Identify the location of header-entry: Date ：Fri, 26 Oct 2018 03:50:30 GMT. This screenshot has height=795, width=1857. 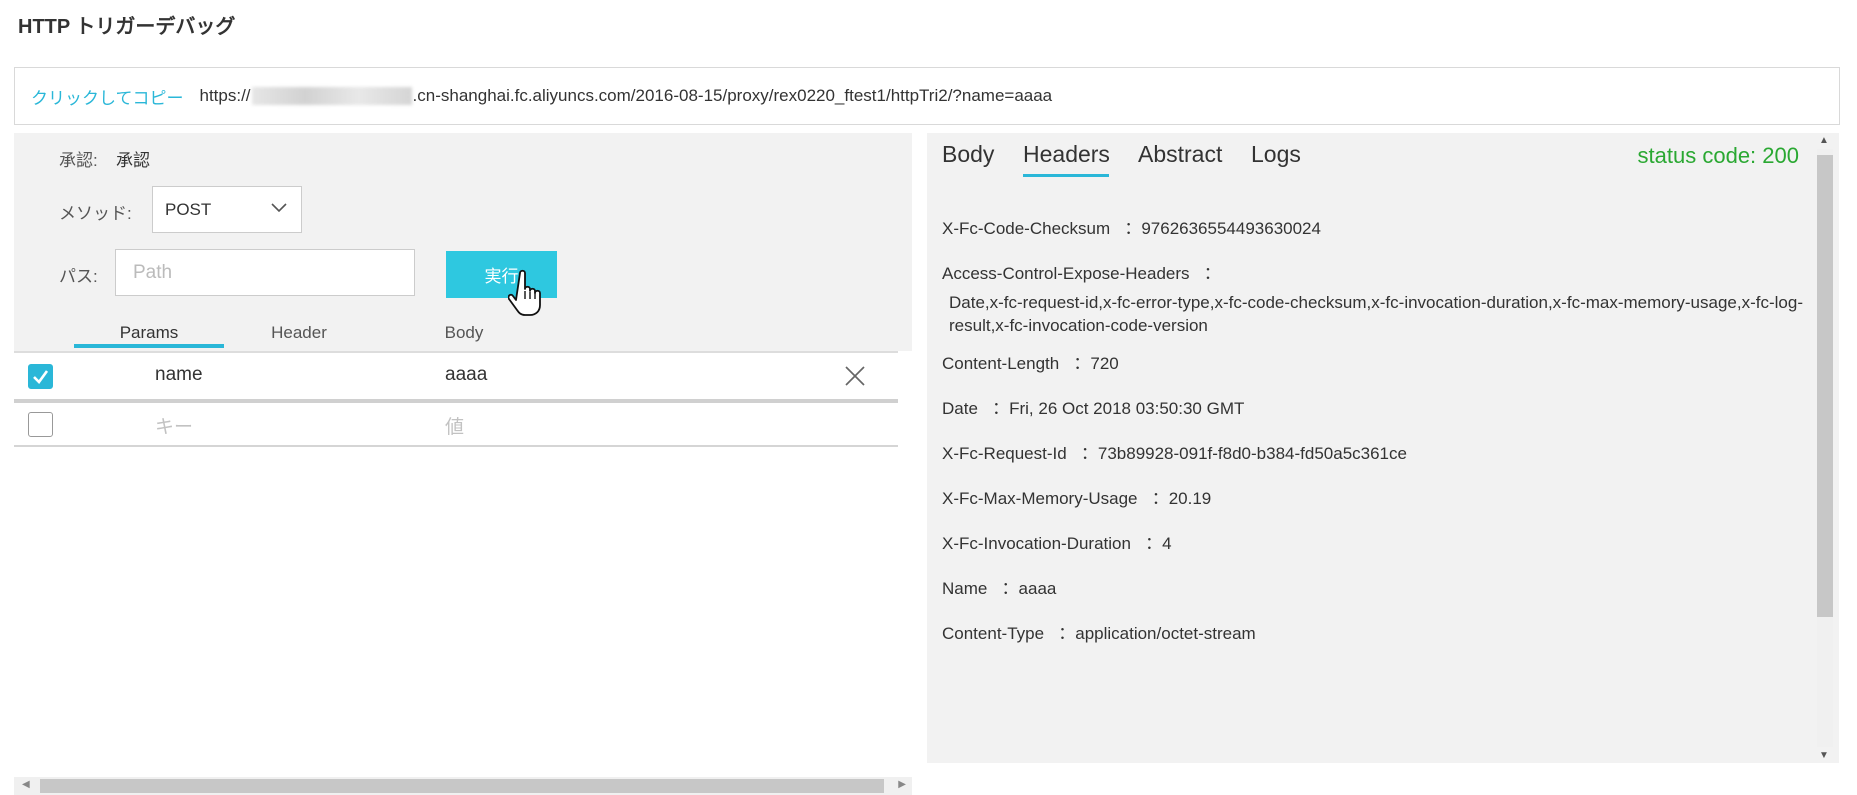
(1093, 408).